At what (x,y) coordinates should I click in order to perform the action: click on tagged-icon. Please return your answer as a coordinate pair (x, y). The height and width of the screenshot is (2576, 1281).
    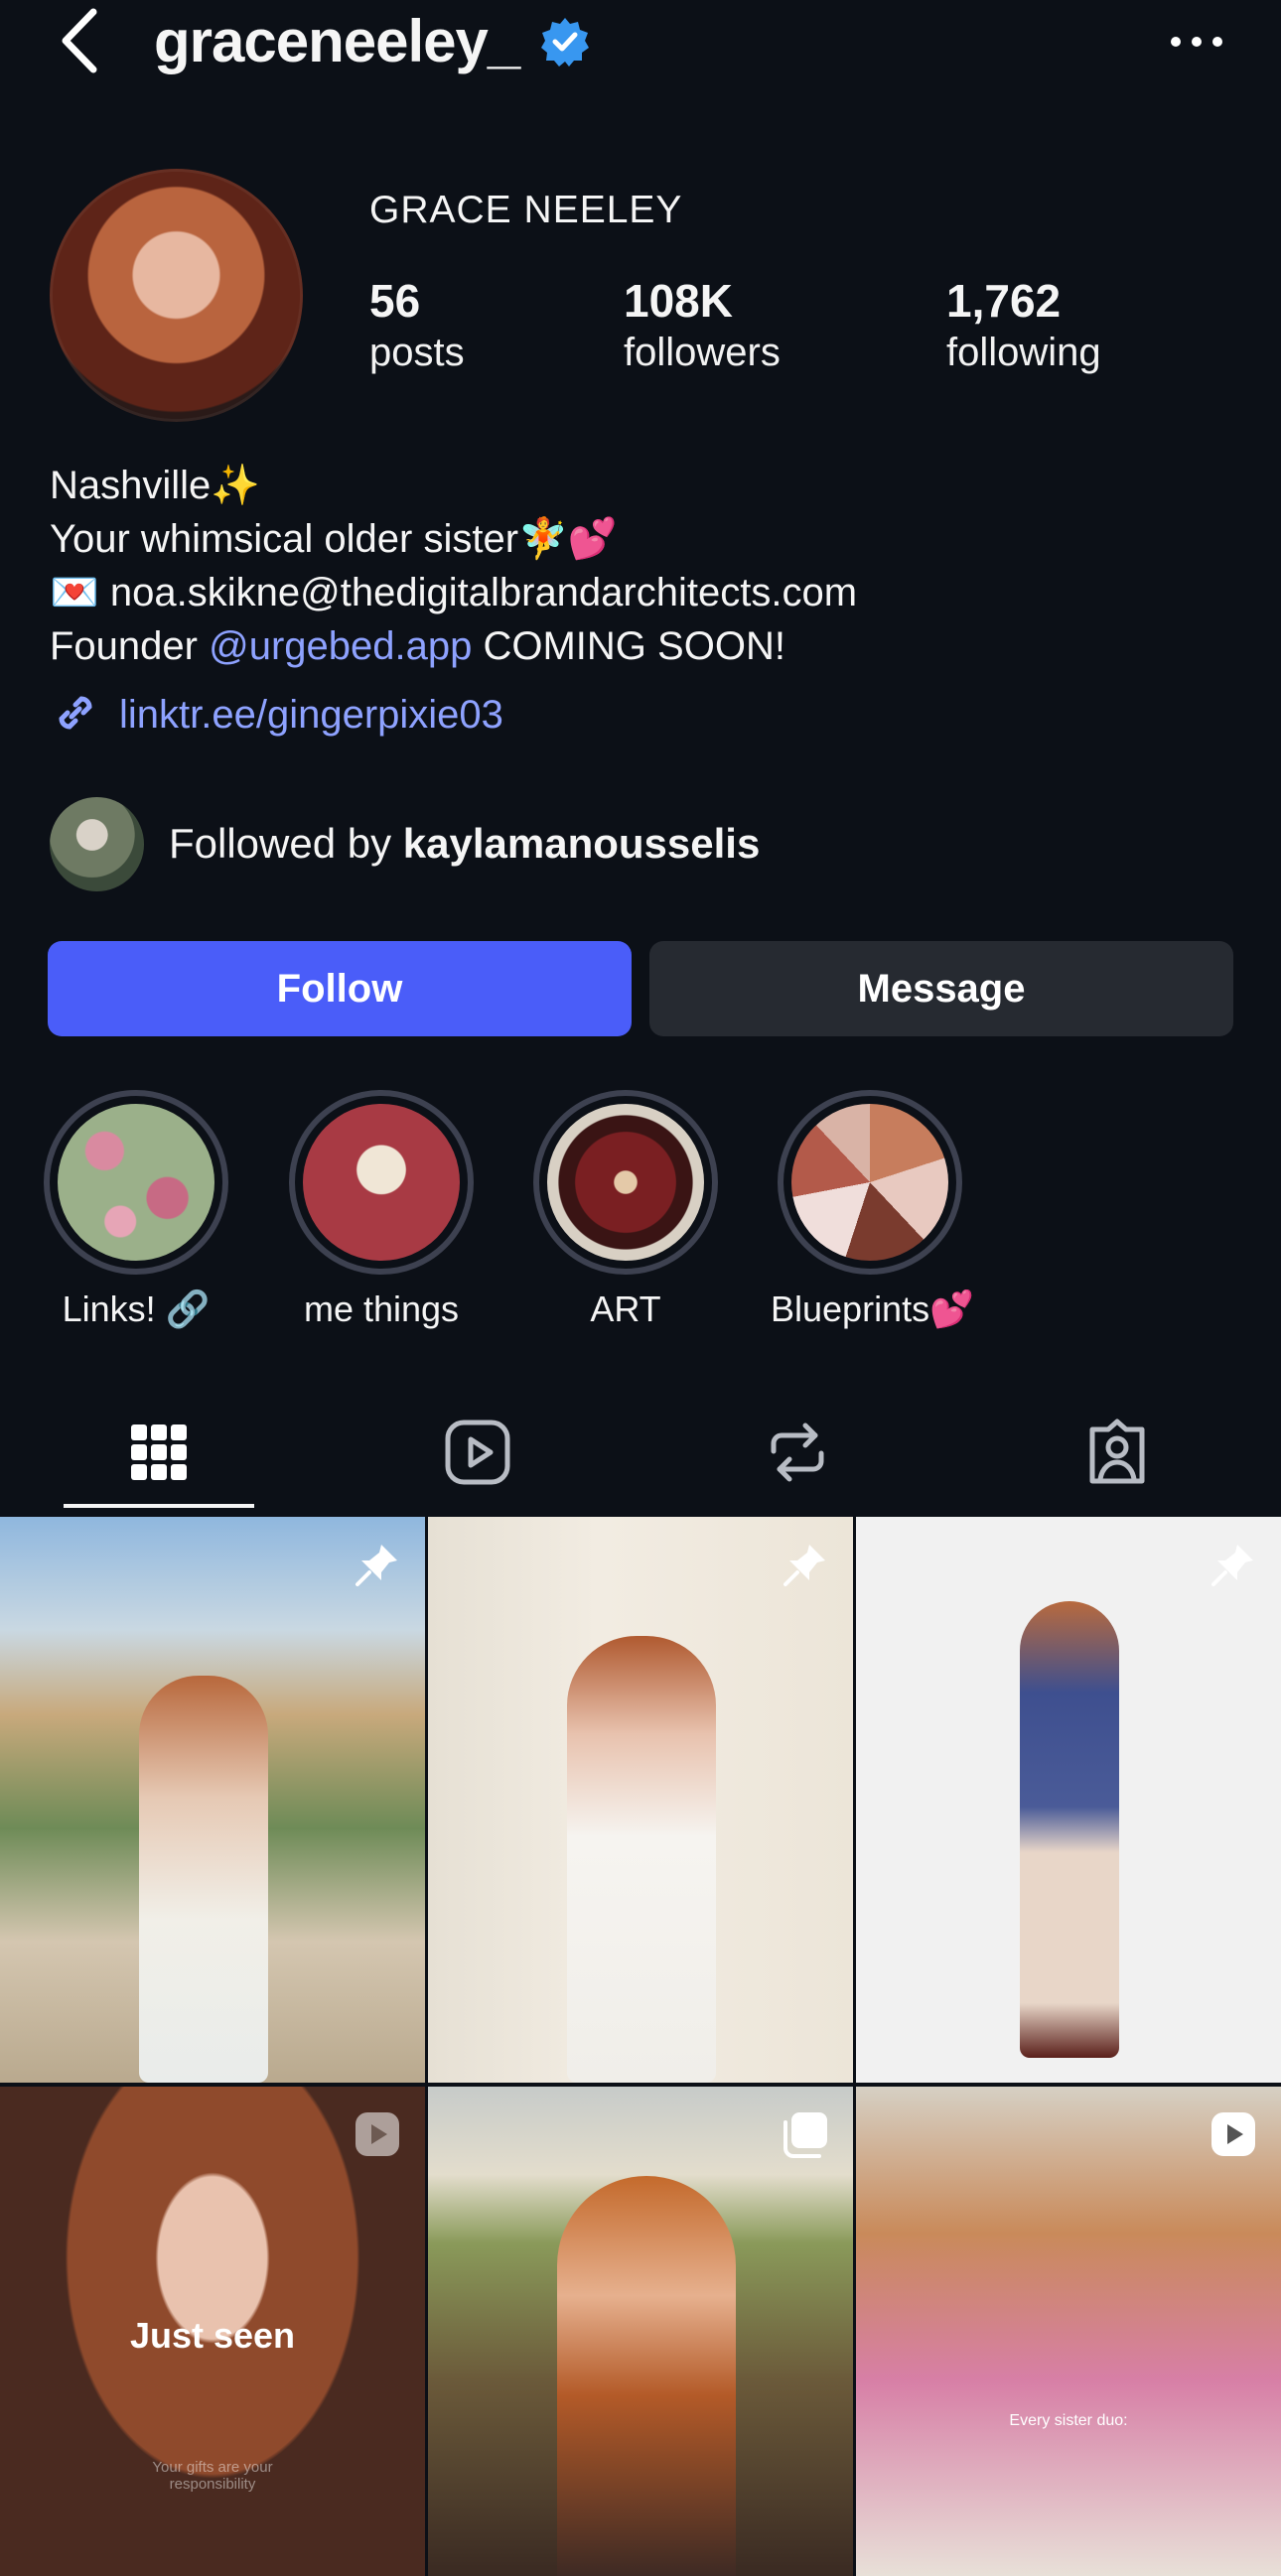
    Looking at the image, I should click on (1117, 1455).